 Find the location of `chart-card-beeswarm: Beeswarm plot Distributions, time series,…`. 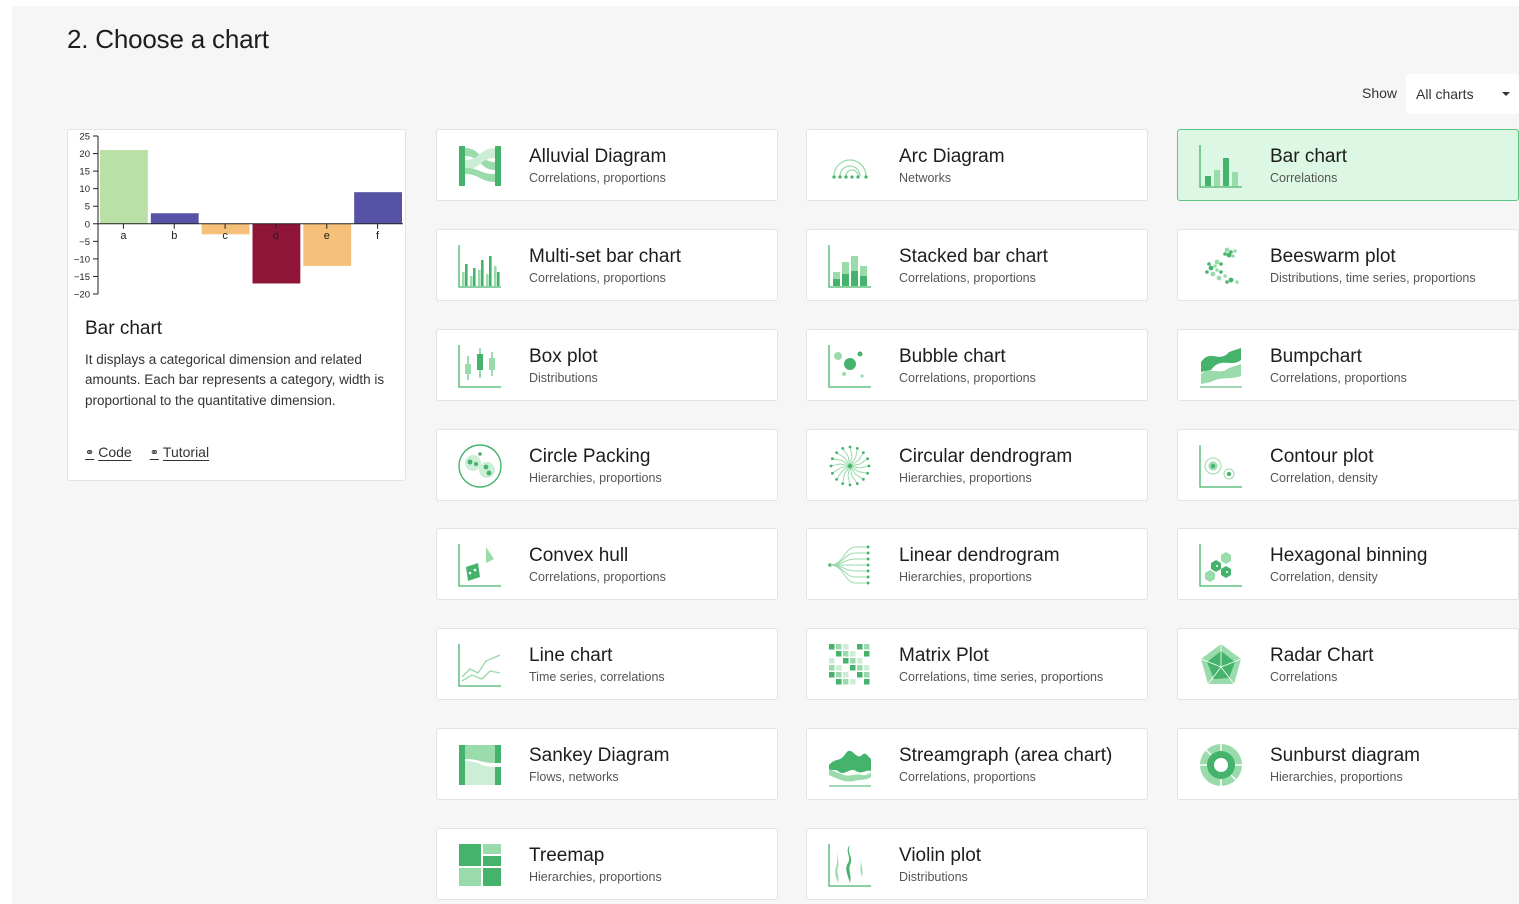

chart-card-beeswarm: Beeswarm plot Distributions, time series,… is located at coordinates (1348, 265).